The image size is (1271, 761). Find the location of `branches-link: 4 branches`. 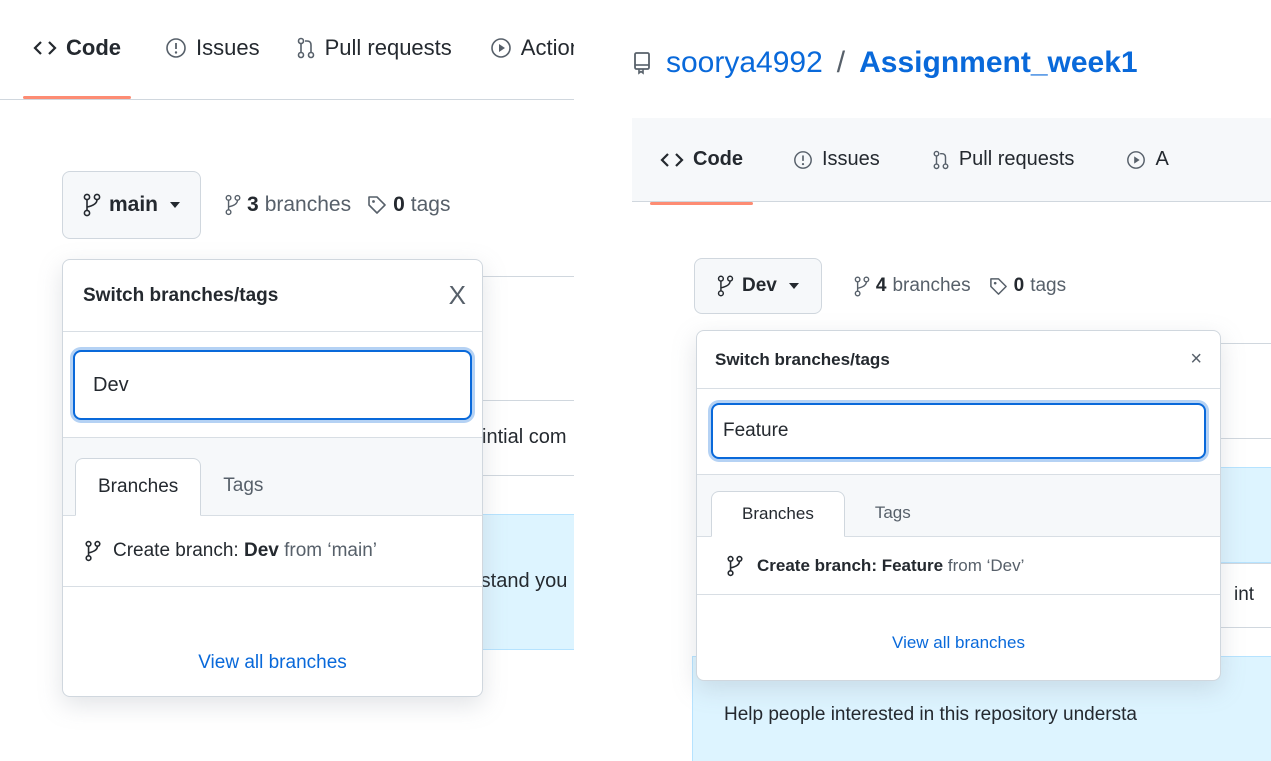

branches-link: 4 branches is located at coordinates (912, 286).